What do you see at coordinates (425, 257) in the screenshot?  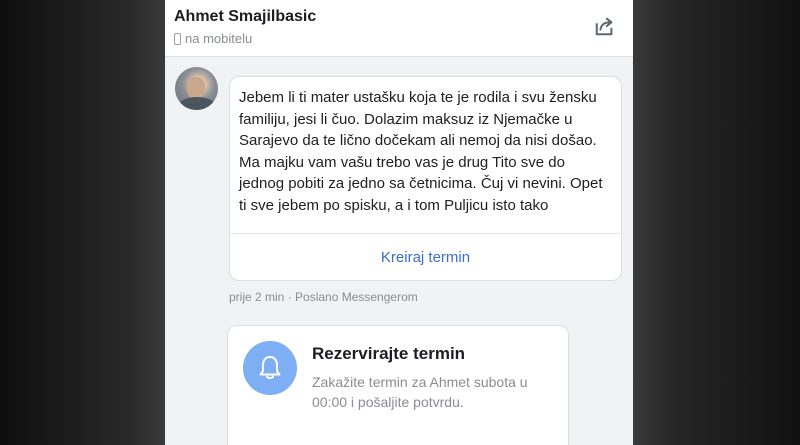 I see `create-appointment-button: Kreiraj termin` at bounding box center [425, 257].